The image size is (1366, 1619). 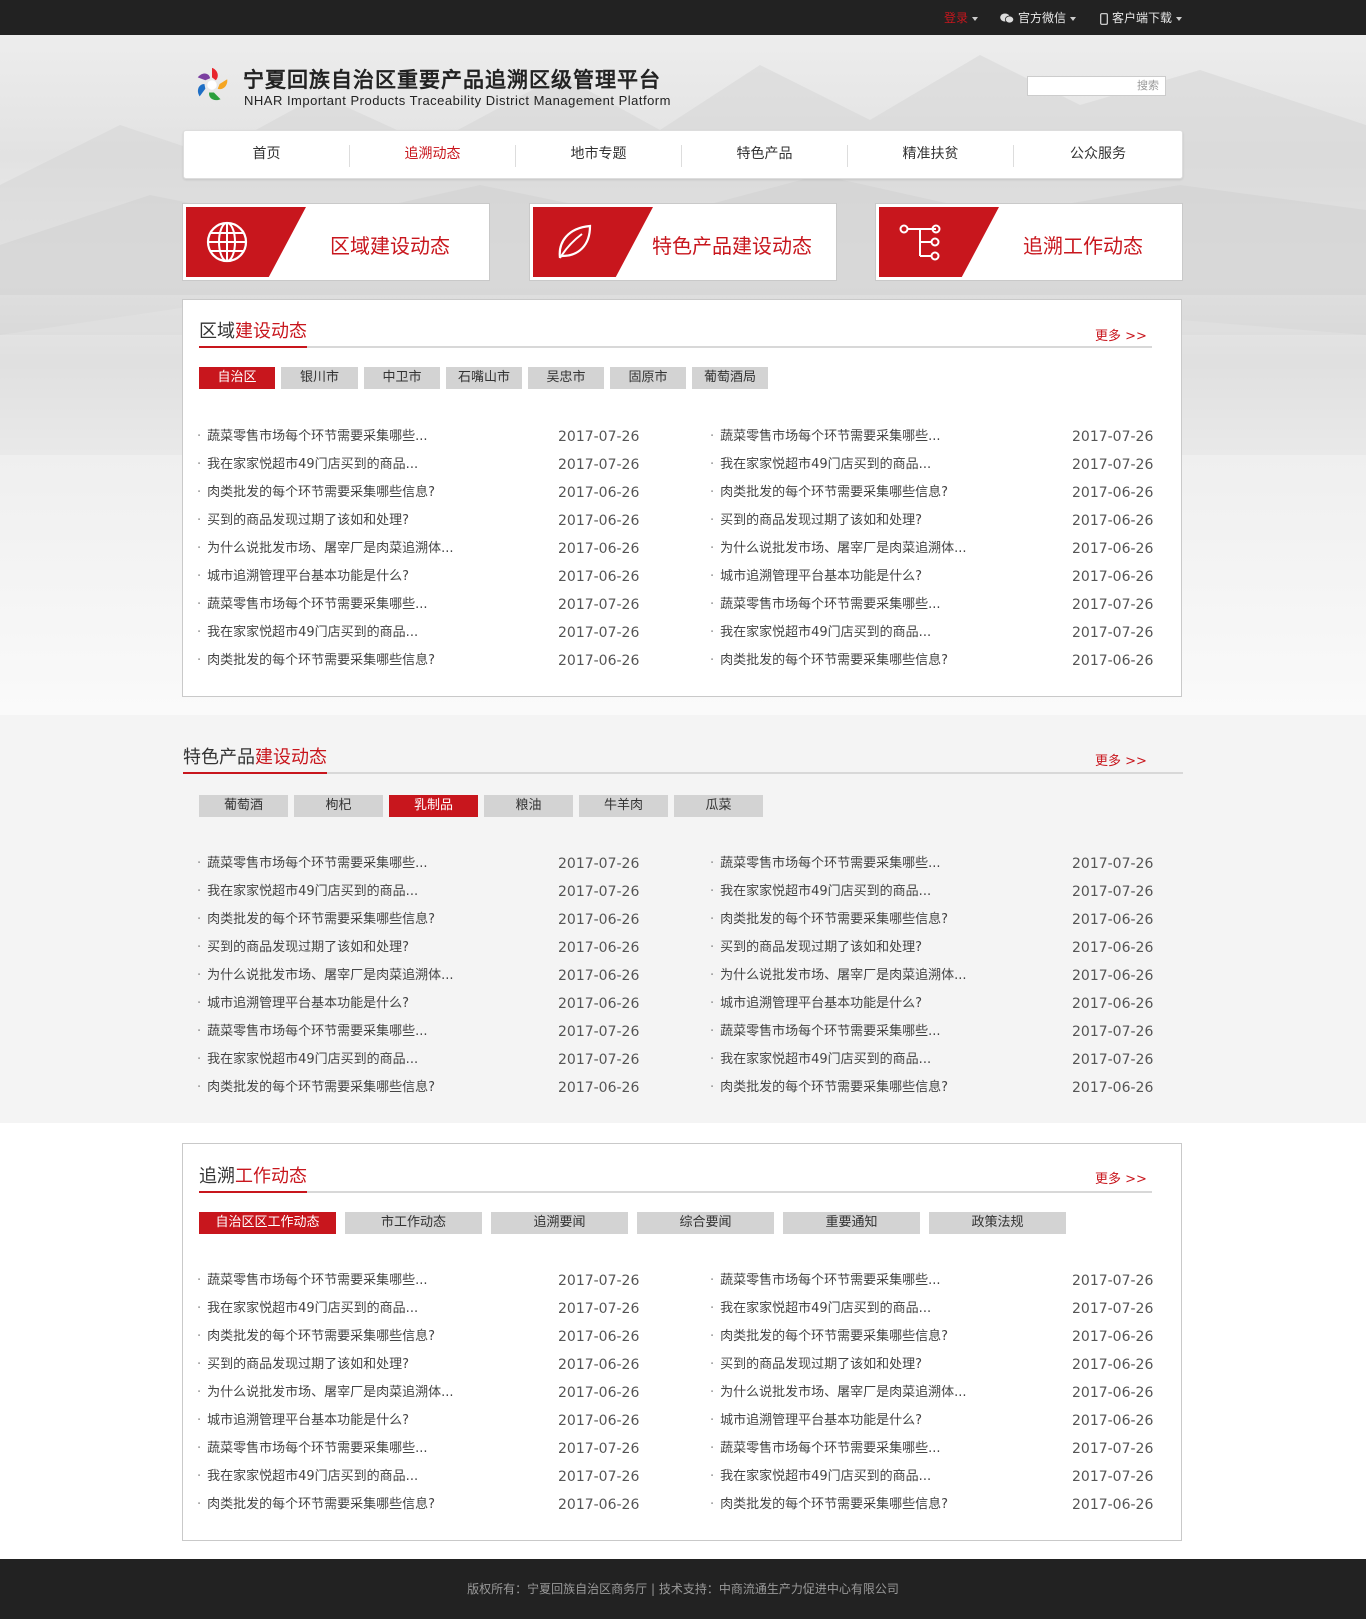 What do you see at coordinates (623, 806) in the screenshot?
I see `tab-1-4: 牛羊肉` at bounding box center [623, 806].